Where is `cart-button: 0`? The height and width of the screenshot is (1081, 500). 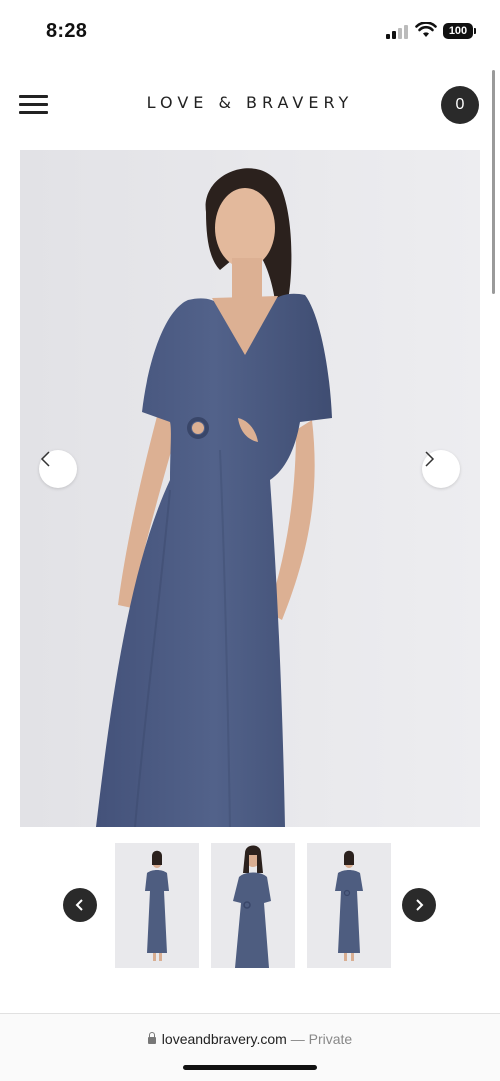
cart-button: 0 is located at coordinates (460, 105).